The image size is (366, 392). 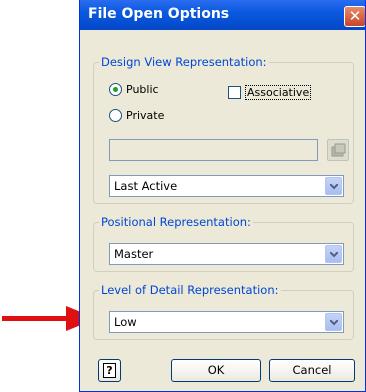 What do you see at coordinates (146, 186) in the screenshot?
I see `design-view-select-value: Last Active` at bounding box center [146, 186].